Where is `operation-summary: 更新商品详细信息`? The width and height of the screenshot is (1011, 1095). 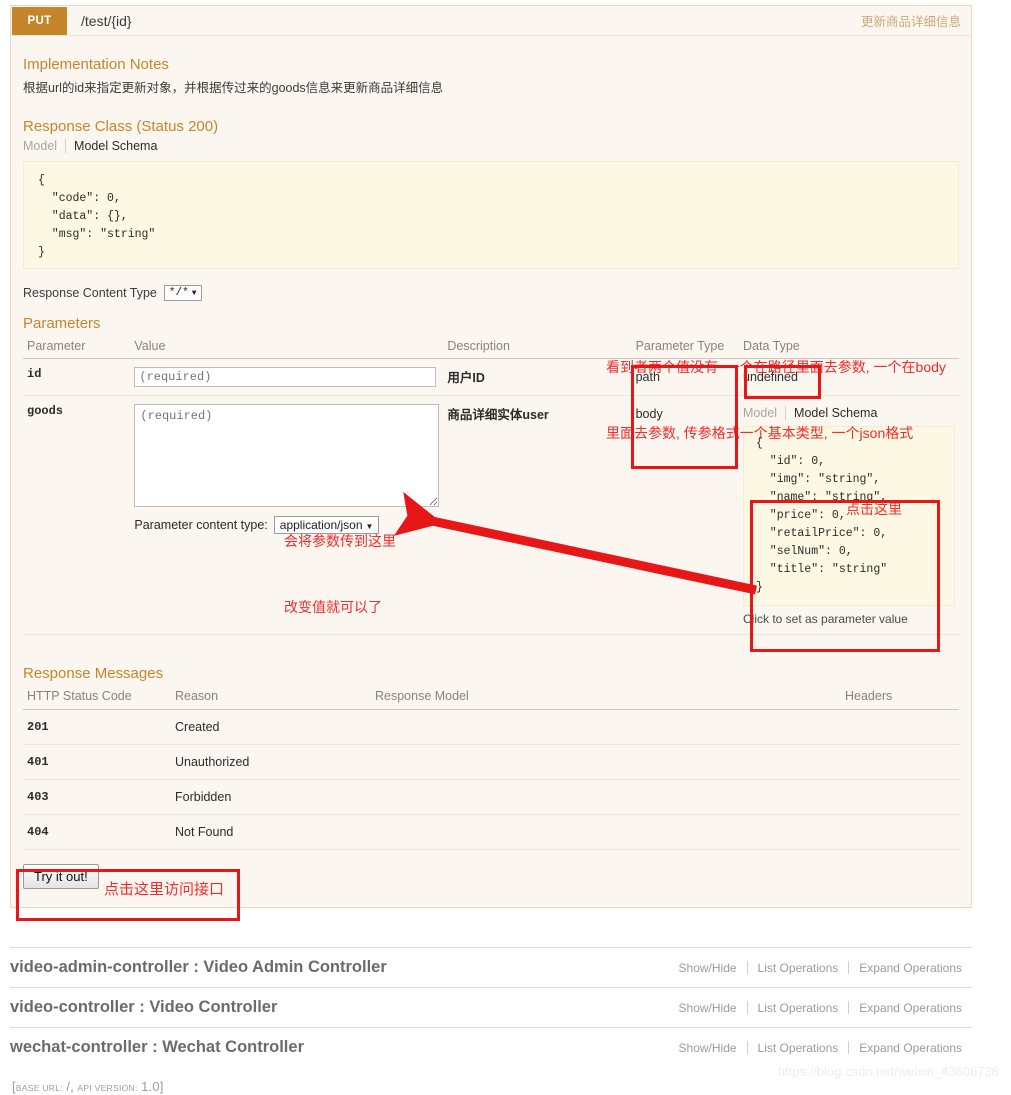
operation-summary: 更新商品详细信息 is located at coordinates (910, 22).